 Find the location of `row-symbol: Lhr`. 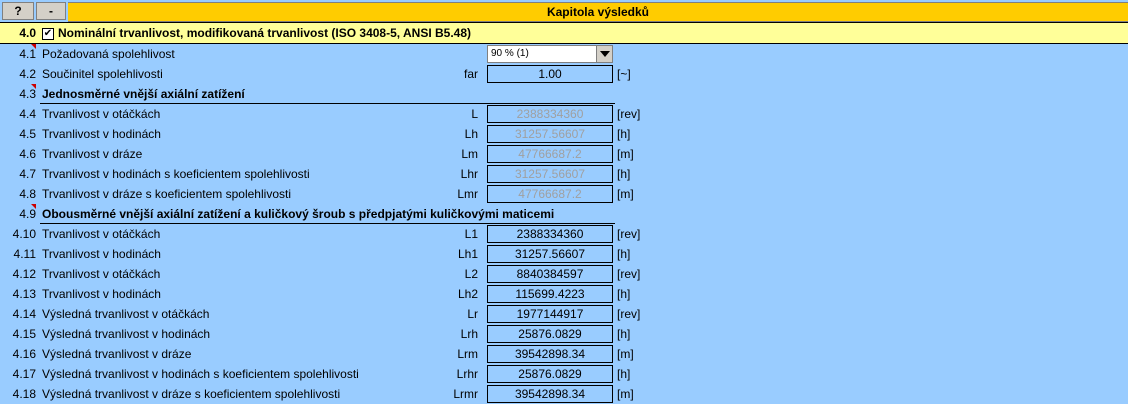

row-symbol: Lhr is located at coordinates (469, 174).